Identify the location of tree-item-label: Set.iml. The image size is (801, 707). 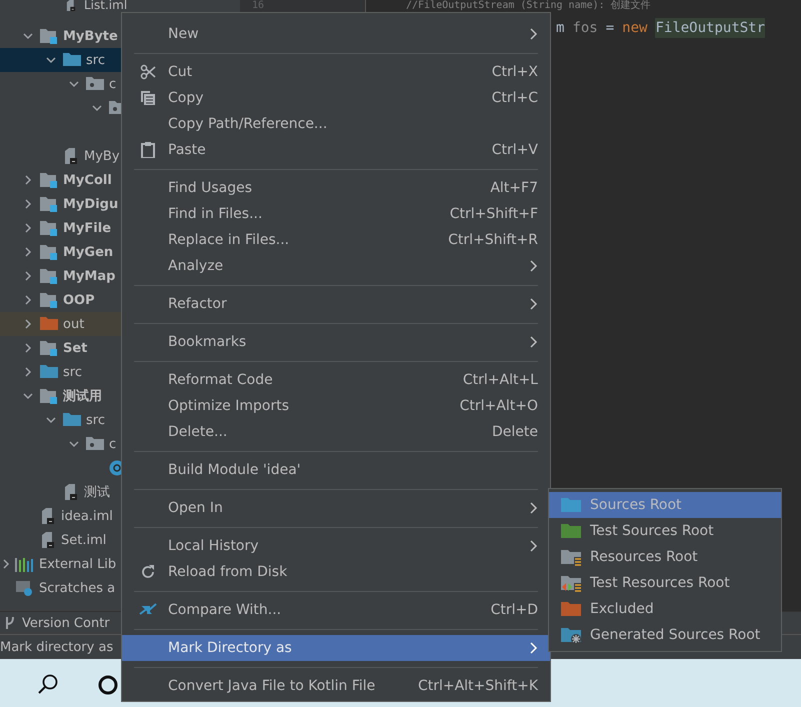
(83, 540).